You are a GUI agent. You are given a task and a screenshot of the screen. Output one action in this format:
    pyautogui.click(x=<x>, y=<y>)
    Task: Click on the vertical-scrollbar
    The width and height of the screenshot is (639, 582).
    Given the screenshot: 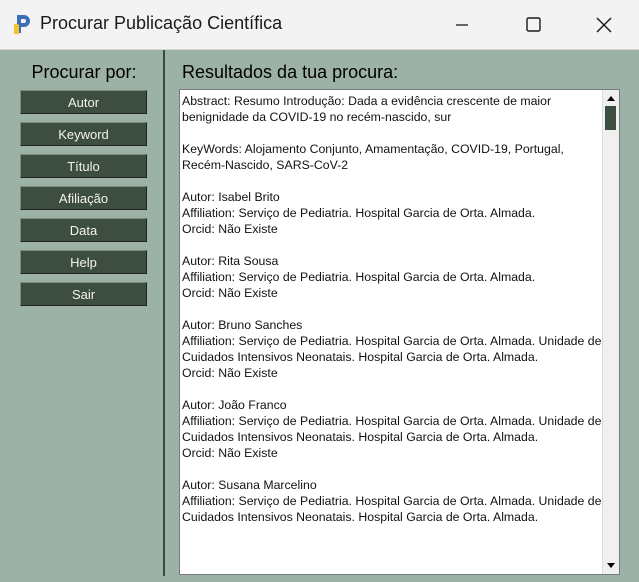 What is the action you would take?
    pyautogui.click(x=610, y=332)
    